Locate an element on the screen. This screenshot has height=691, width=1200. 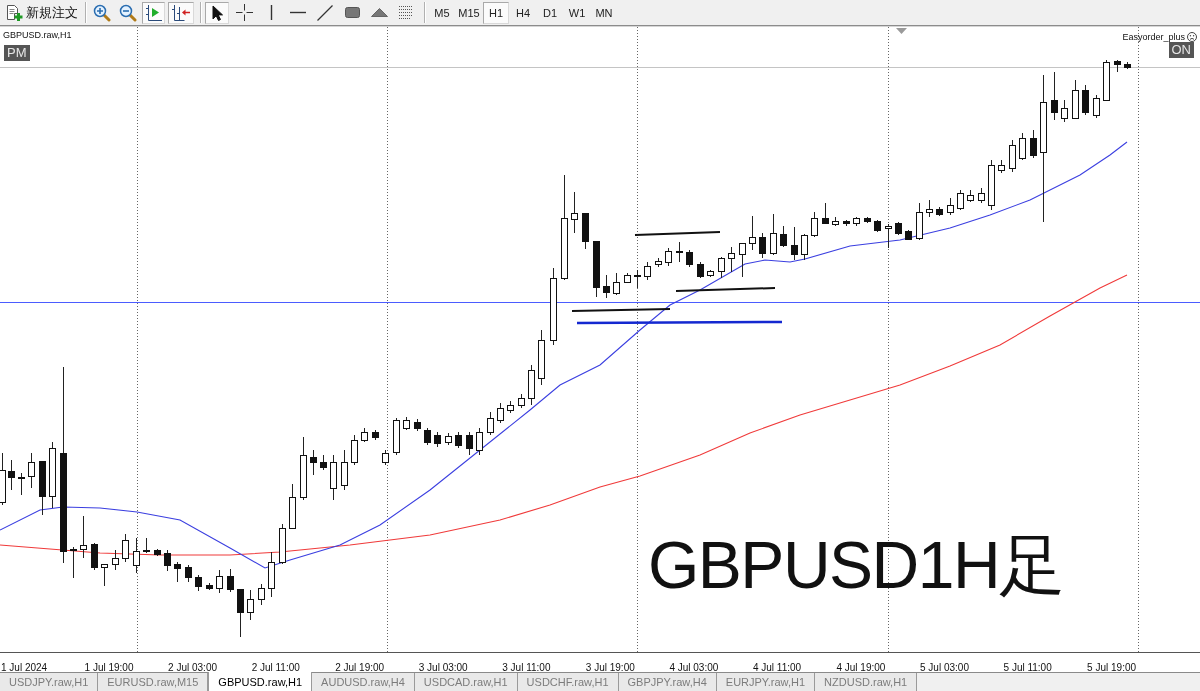
cursor-button is located at coordinates (217, 12).